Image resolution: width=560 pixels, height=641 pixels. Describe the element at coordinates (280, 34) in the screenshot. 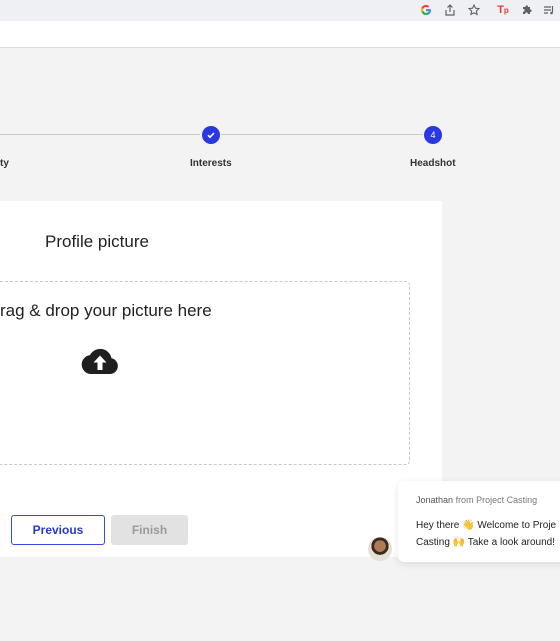

I see `address-bar` at that location.